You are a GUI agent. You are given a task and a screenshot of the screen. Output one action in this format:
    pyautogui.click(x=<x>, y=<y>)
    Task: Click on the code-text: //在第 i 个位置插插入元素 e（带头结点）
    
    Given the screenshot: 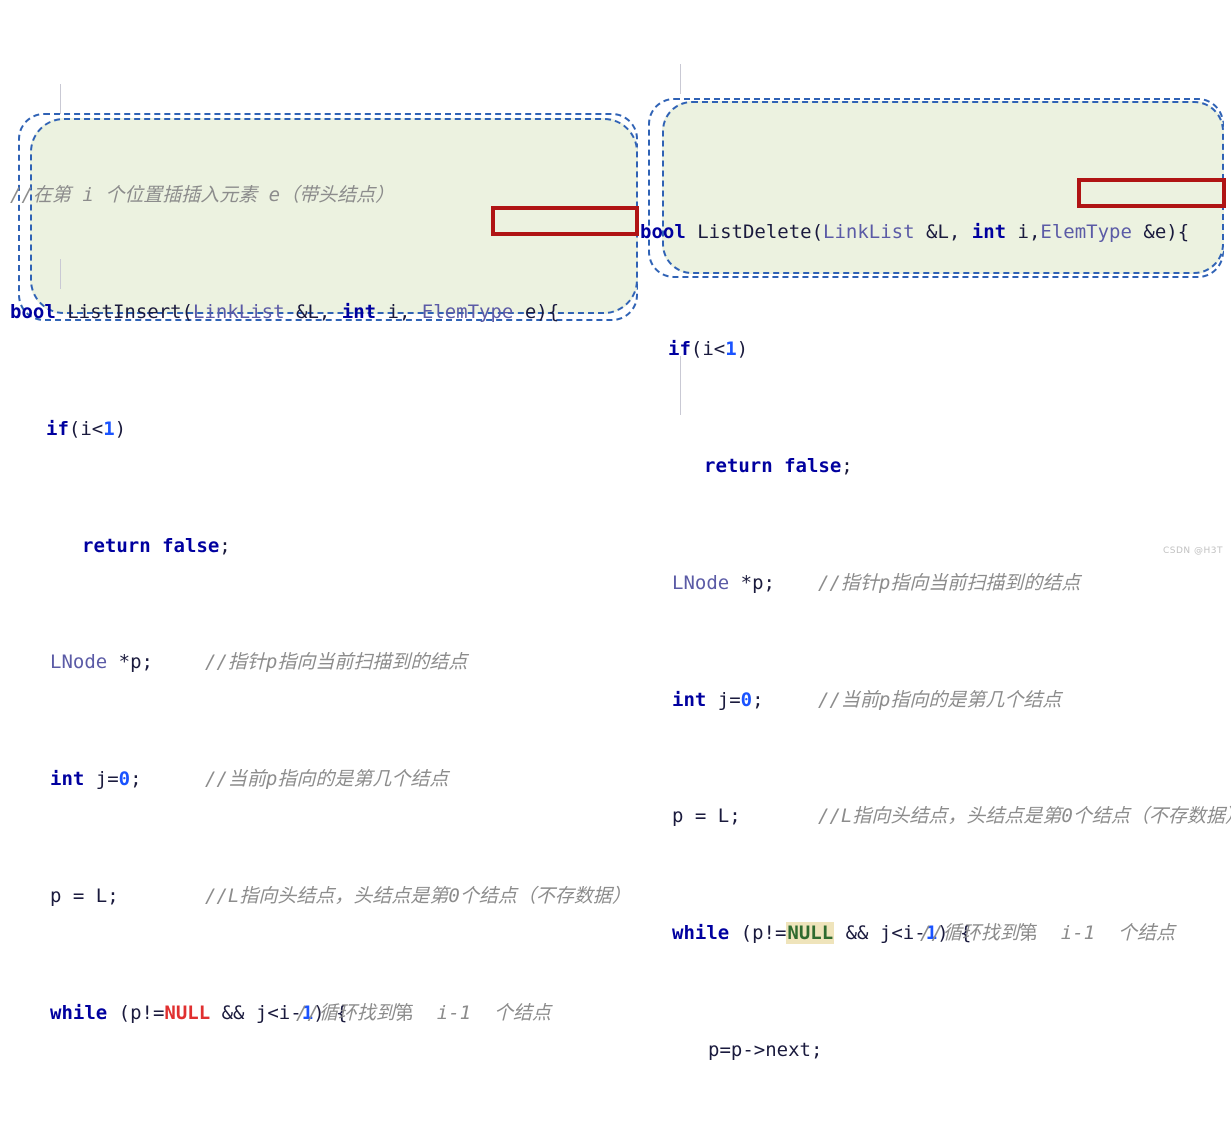 What is the action you would take?
    pyautogui.click(x=202, y=195)
    